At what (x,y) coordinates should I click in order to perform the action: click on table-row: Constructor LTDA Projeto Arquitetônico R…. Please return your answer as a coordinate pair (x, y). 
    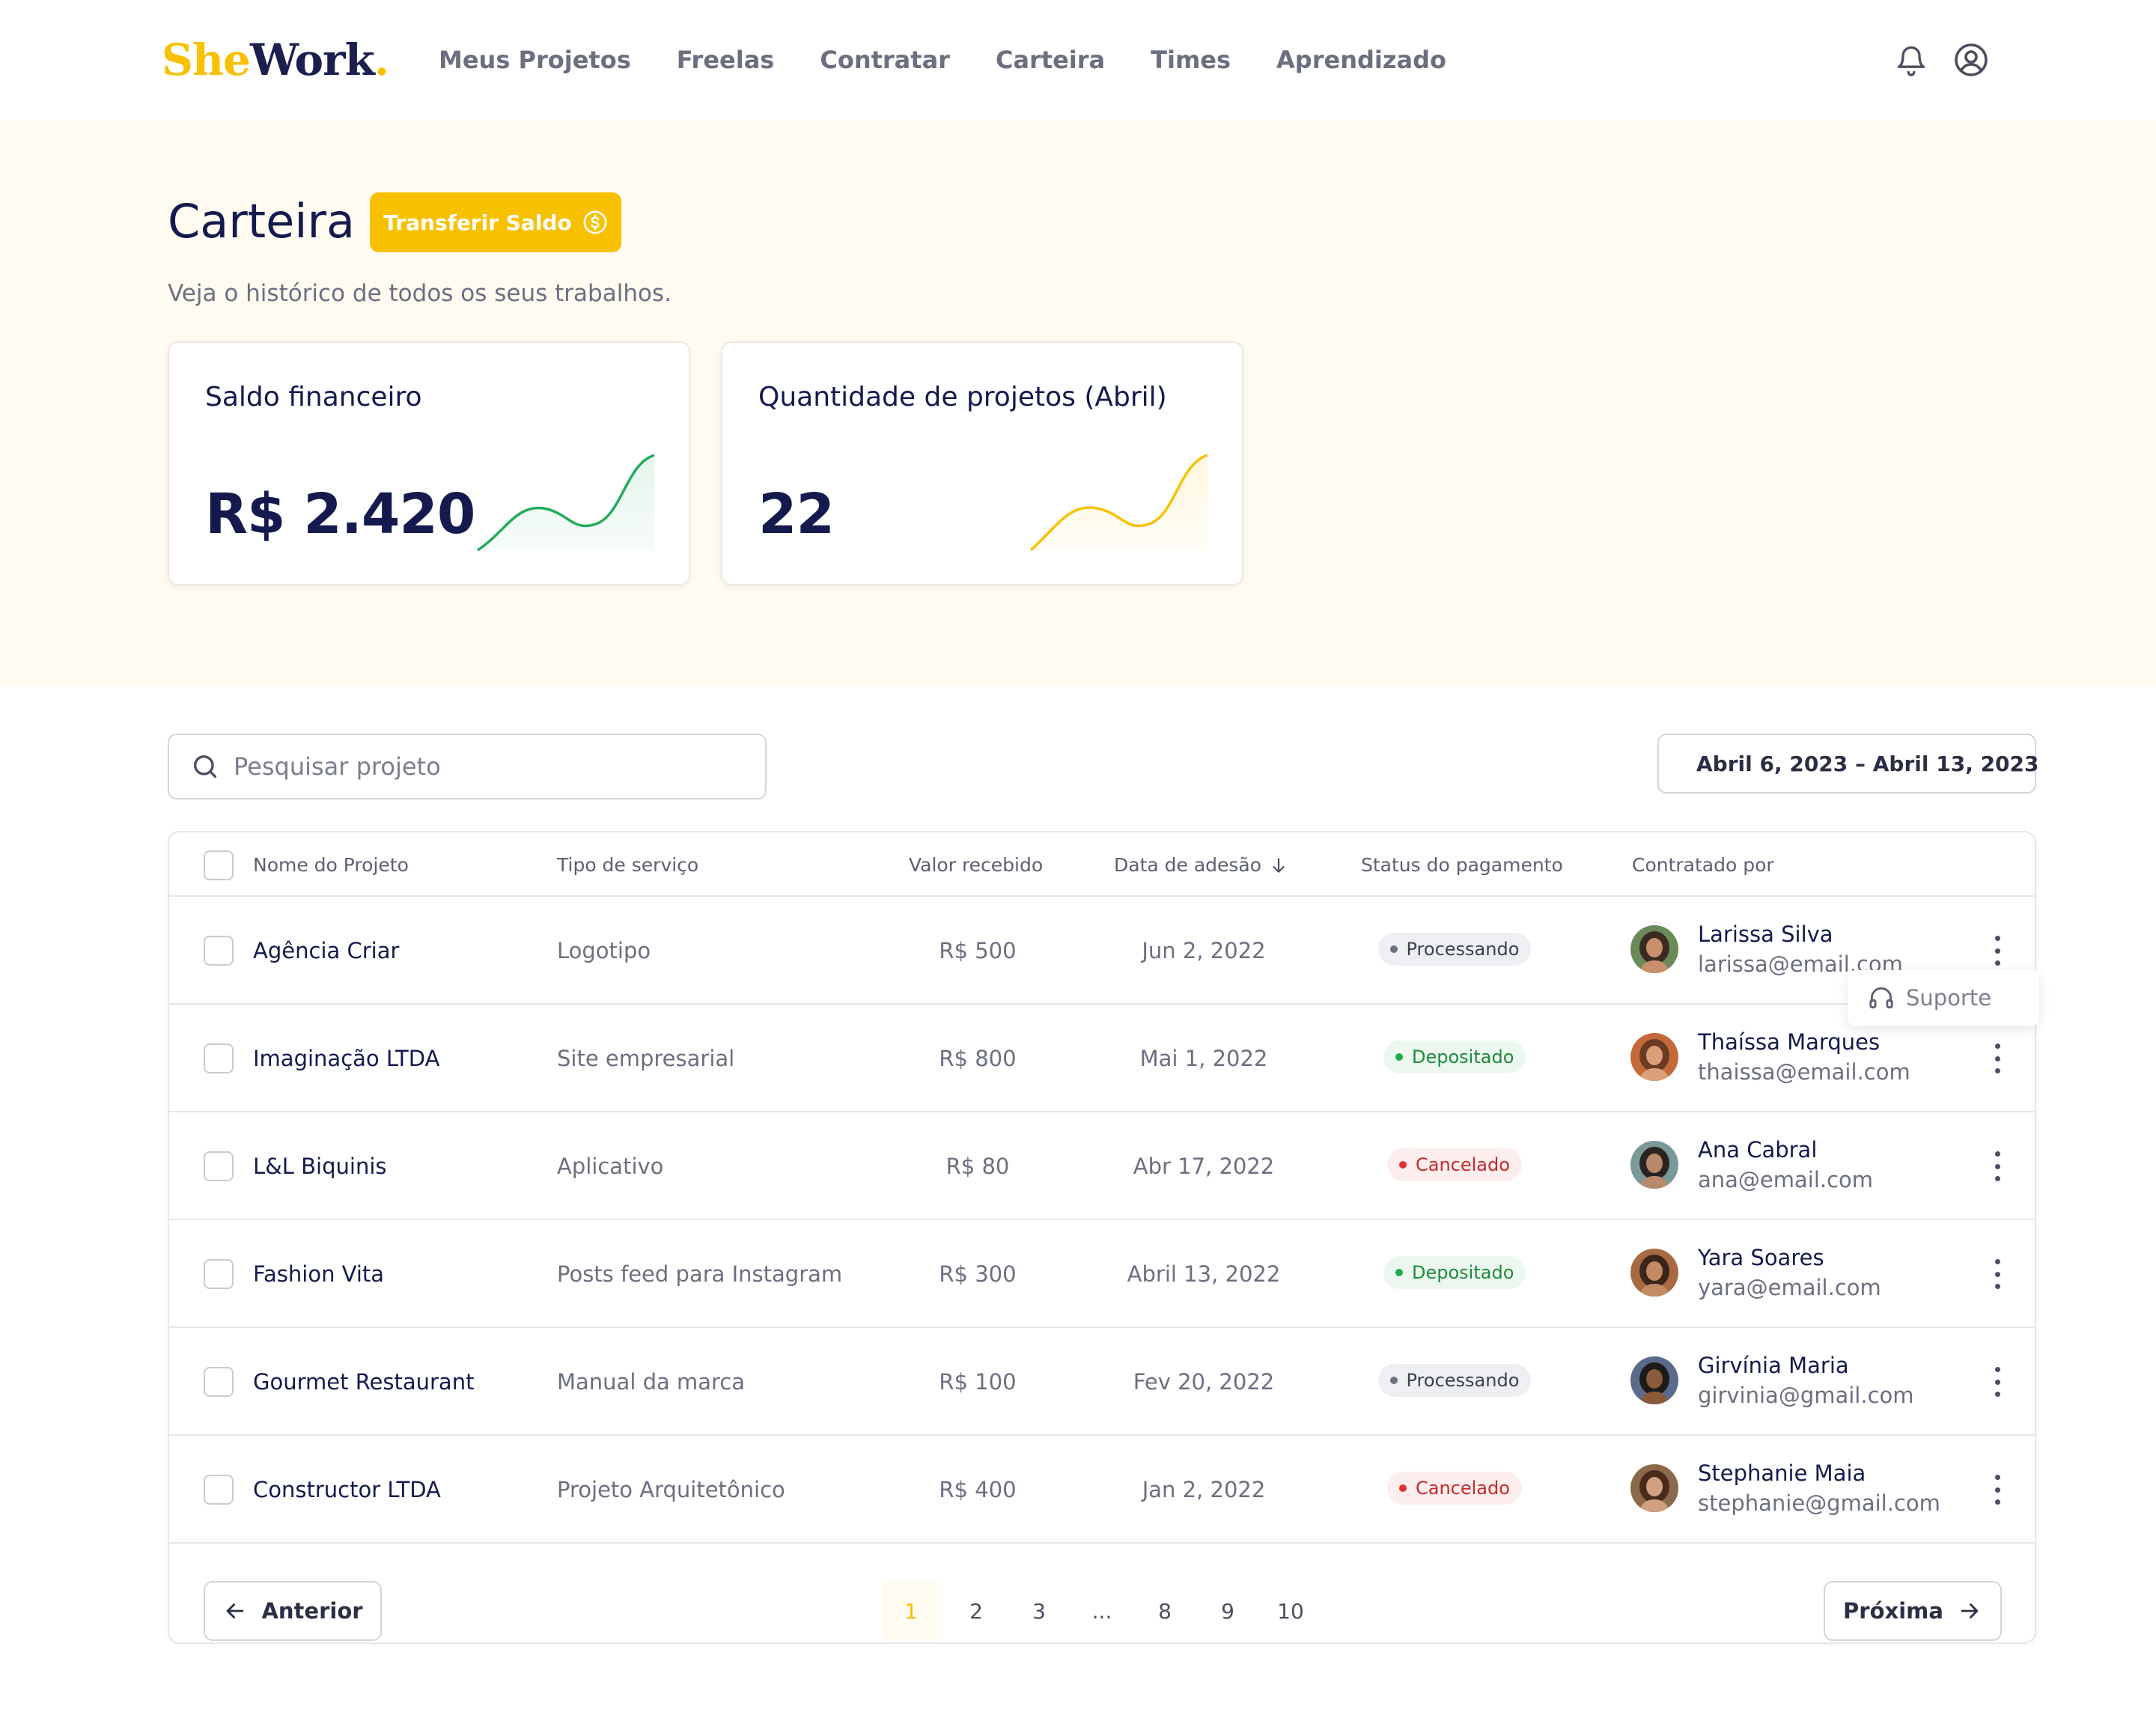
    Looking at the image, I should click on (1102, 1490).